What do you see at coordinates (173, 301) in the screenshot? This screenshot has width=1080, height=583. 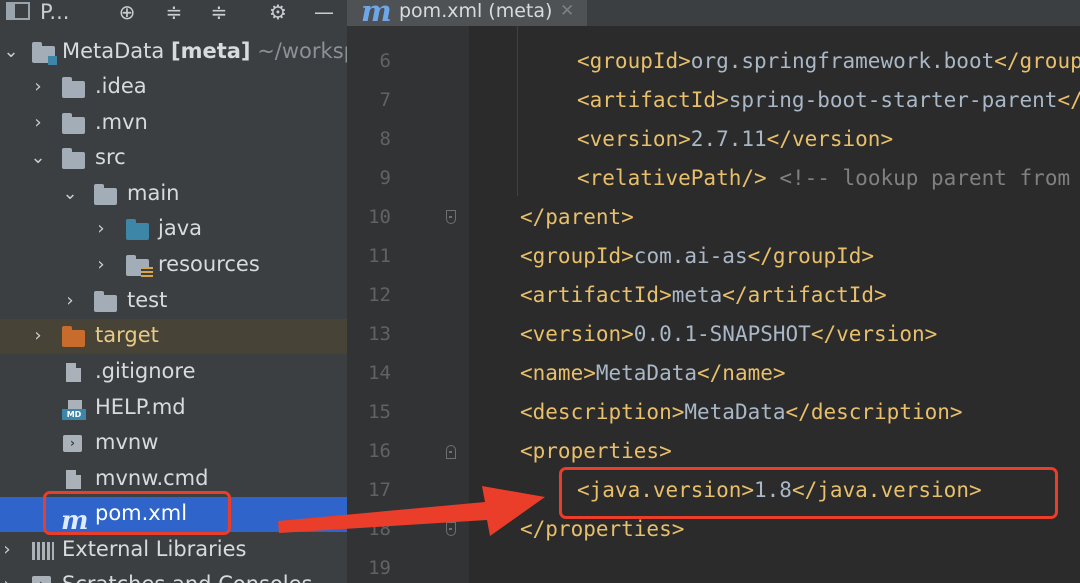 I see `tree-item-test: › test` at bounding box center [173, 301].